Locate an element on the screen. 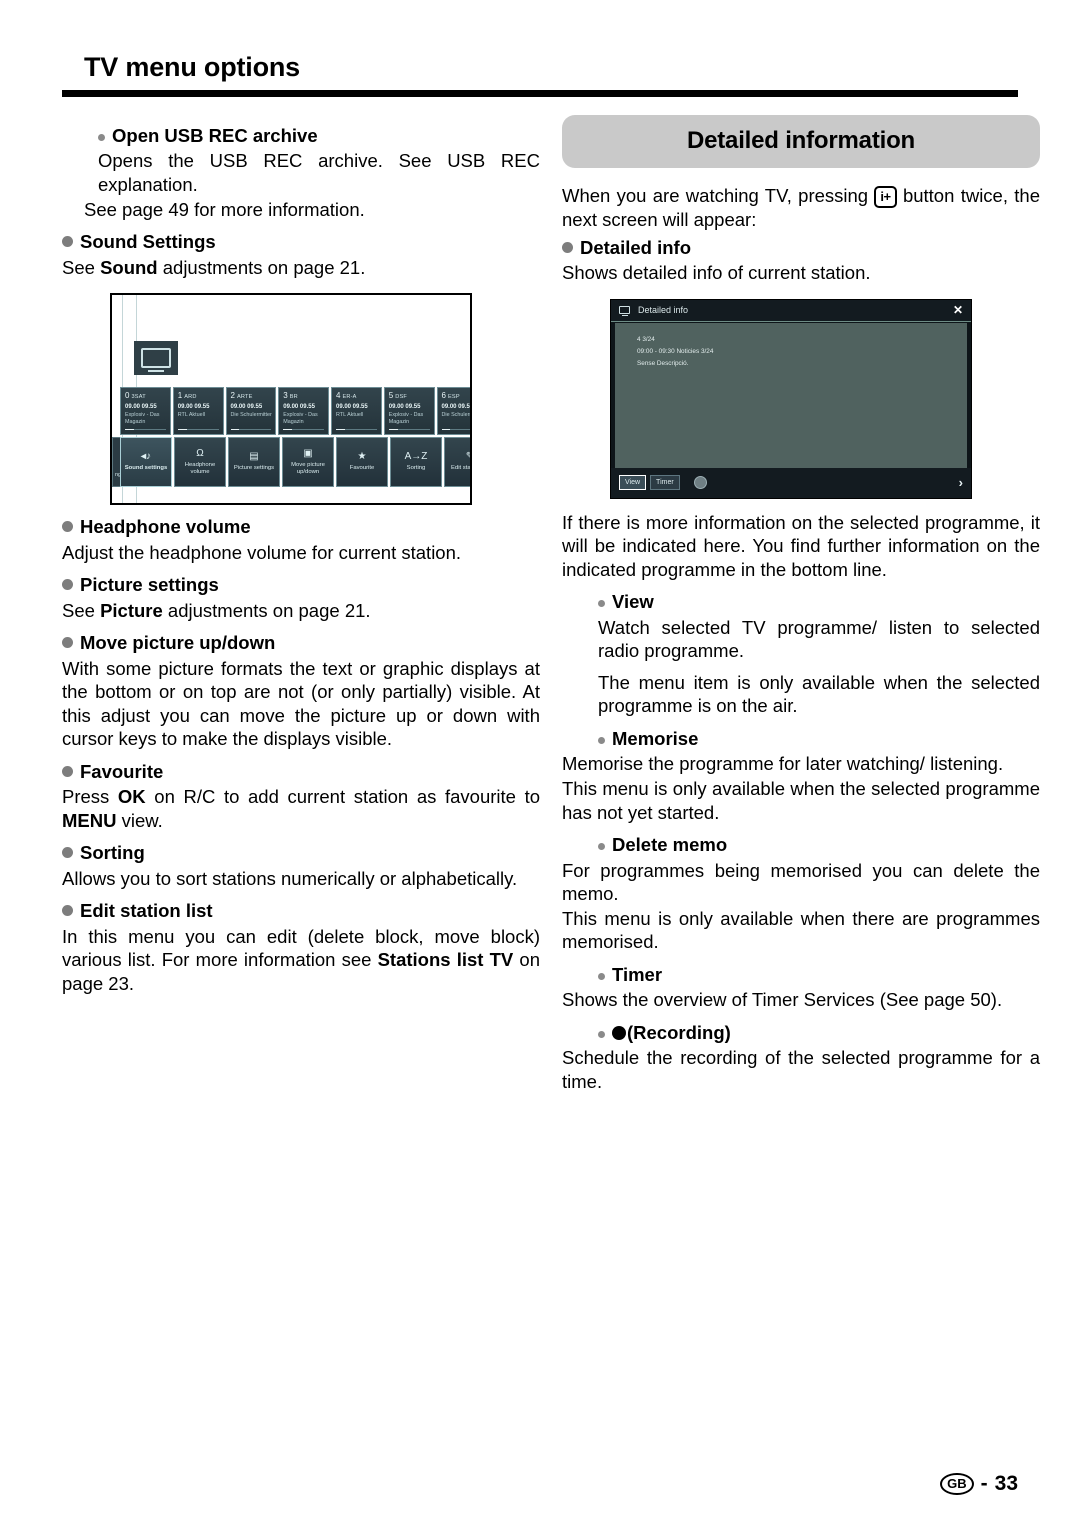 The image size is (1080, 1532). locale-badge: GB is located at coordinates (957, 1484).